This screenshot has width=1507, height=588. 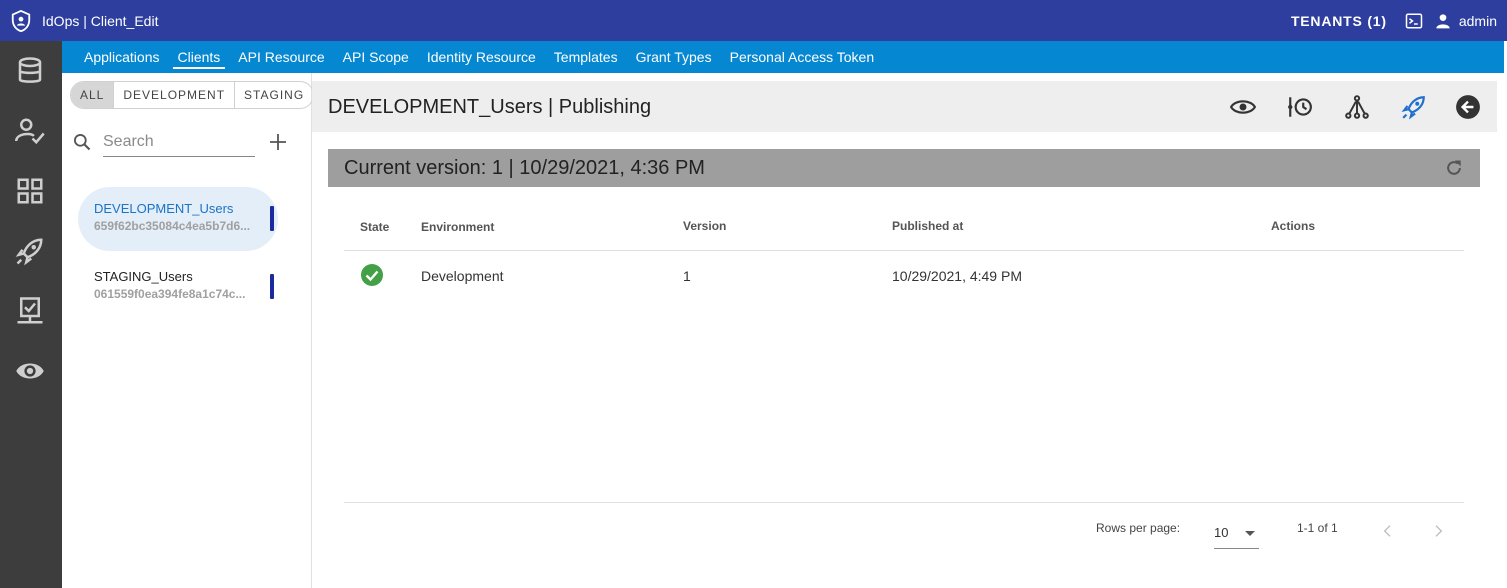 I want to click on hierarchy-icon, so click(x=1357, y=107).